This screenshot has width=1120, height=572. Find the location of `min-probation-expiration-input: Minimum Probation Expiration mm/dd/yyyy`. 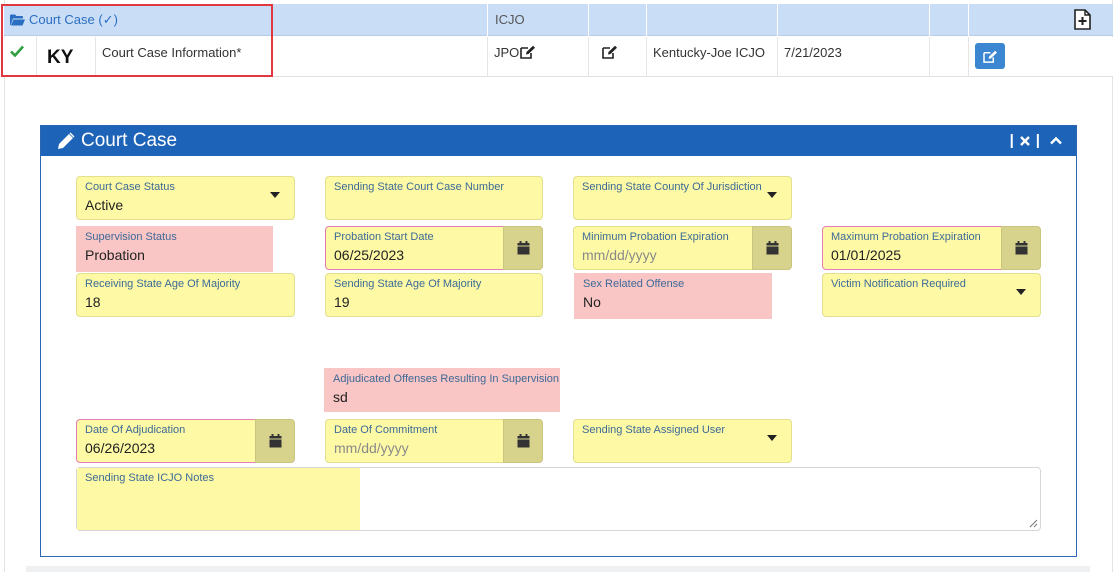

min-probation-expiration-input: Minimum Probation Expiration mm/dd/yyyy is located at coordinates (663, 248).